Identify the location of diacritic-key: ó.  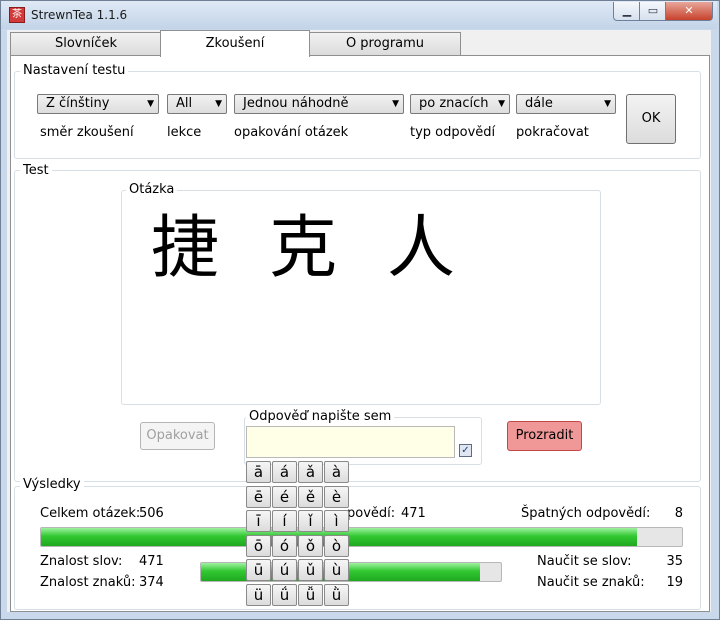
(284, 545).